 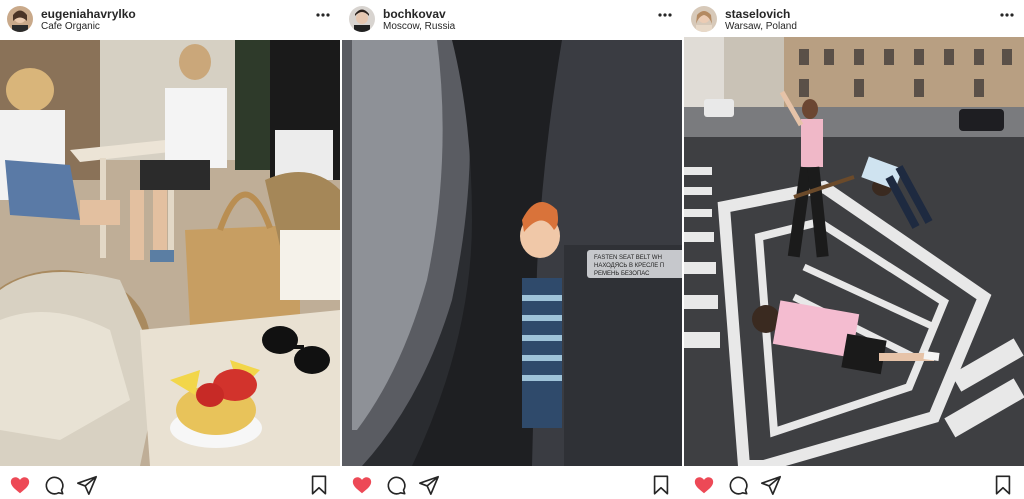 What do you see at coordinates (170, 20) in the screenshot?
I see `post-header: eugeniahavrylko Cafe Organic` at bounding box center [170, 20].